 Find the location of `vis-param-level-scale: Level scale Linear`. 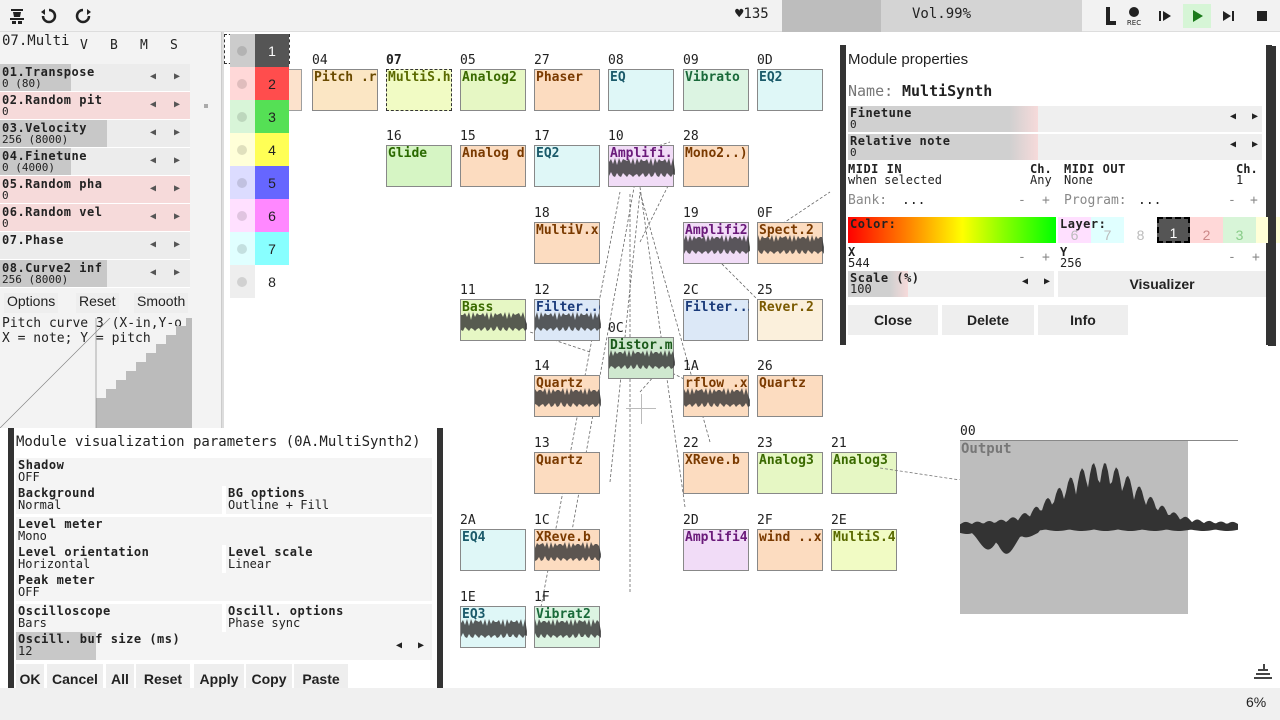

vis-param-level-scale: Level scale Linear is located at coordinates (329, 559).